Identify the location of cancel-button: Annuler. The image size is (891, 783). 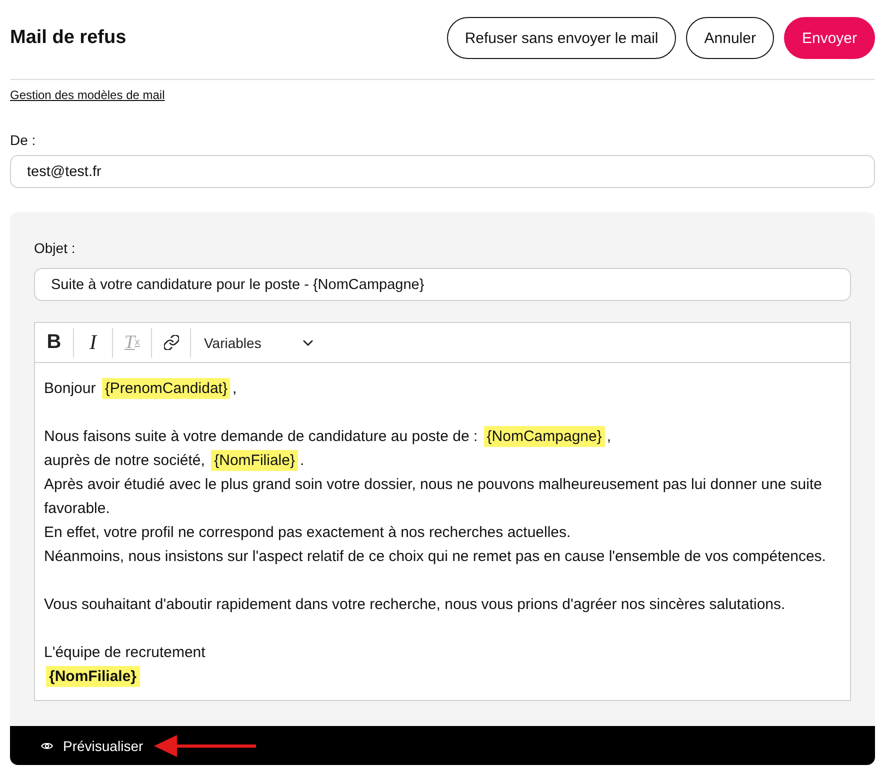
(730, 38).